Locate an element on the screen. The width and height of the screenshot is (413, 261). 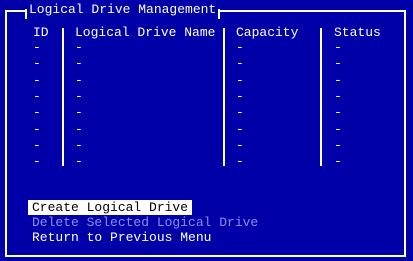
create-logical-drive-menu-item: Create Logical Drive is located at coordinates (110, 207).